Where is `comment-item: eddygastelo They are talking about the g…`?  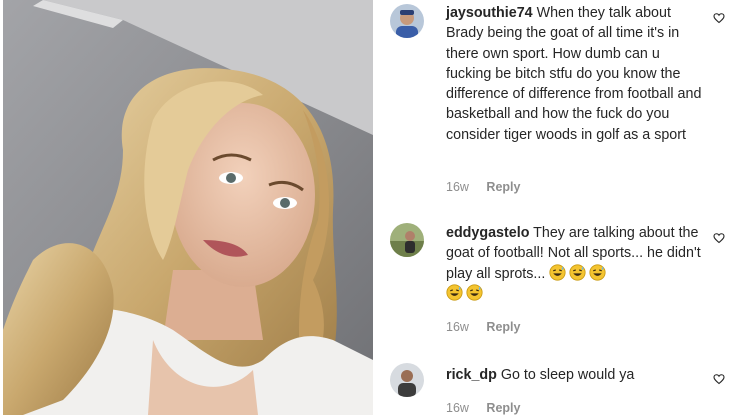 comment-item: eddygastelo They are talking about the g… is located at coordinates (564, 280).